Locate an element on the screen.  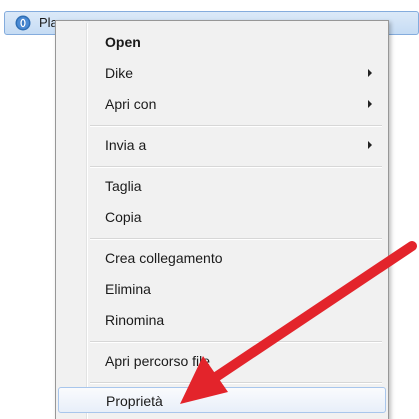
opera-icon is located at coordinates (23, 23).